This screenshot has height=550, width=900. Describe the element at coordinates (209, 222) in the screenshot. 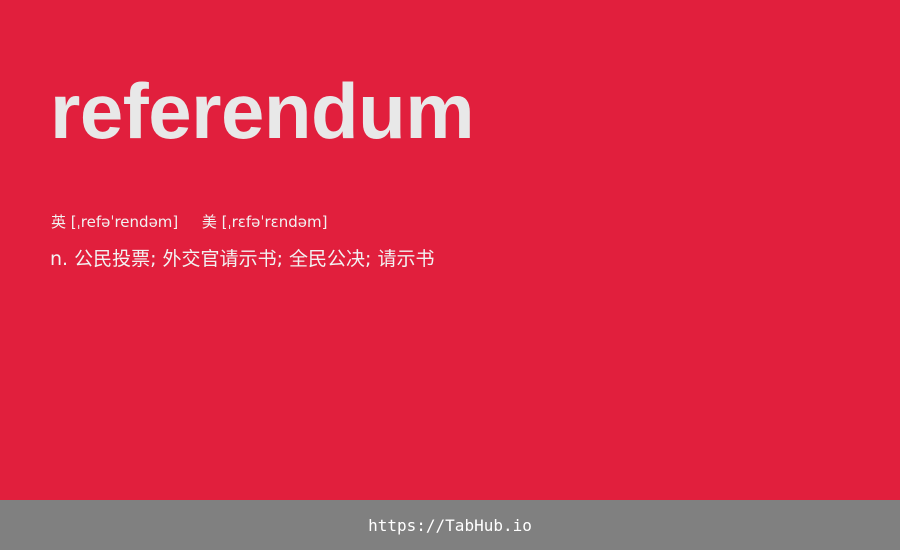

I see `us-phonetic-label: 美` at that location.